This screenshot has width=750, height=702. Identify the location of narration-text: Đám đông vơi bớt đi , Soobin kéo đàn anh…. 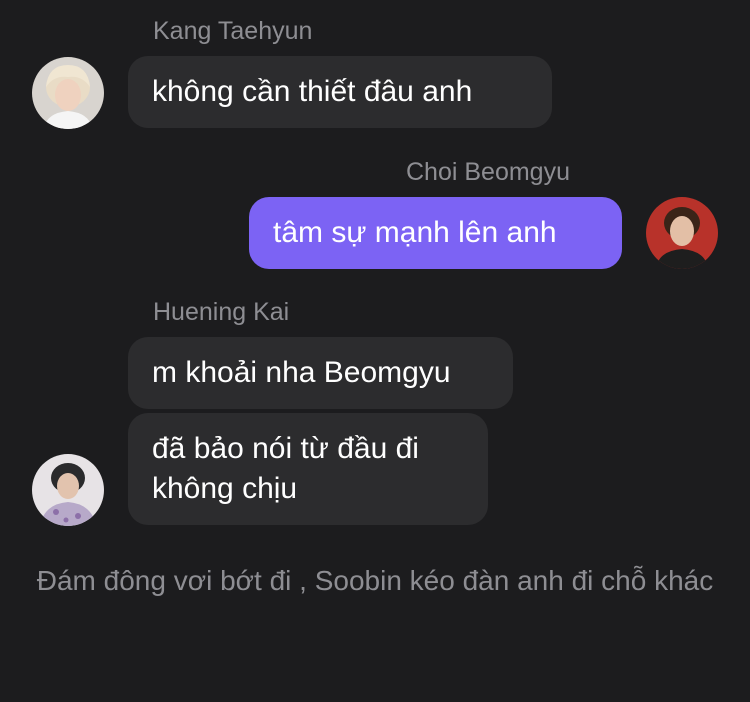
(375, 580).